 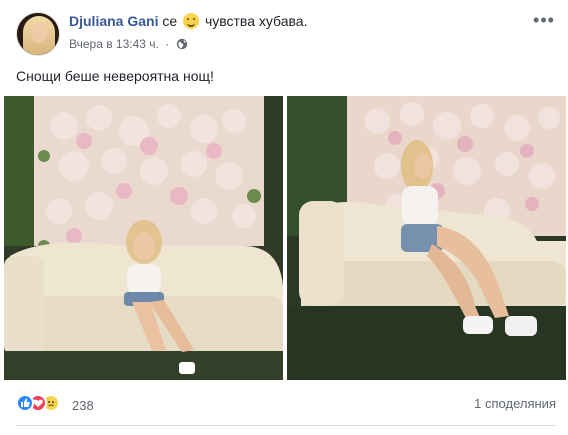 I want to click on reaction-count: 238, so click(x=83, y=405).